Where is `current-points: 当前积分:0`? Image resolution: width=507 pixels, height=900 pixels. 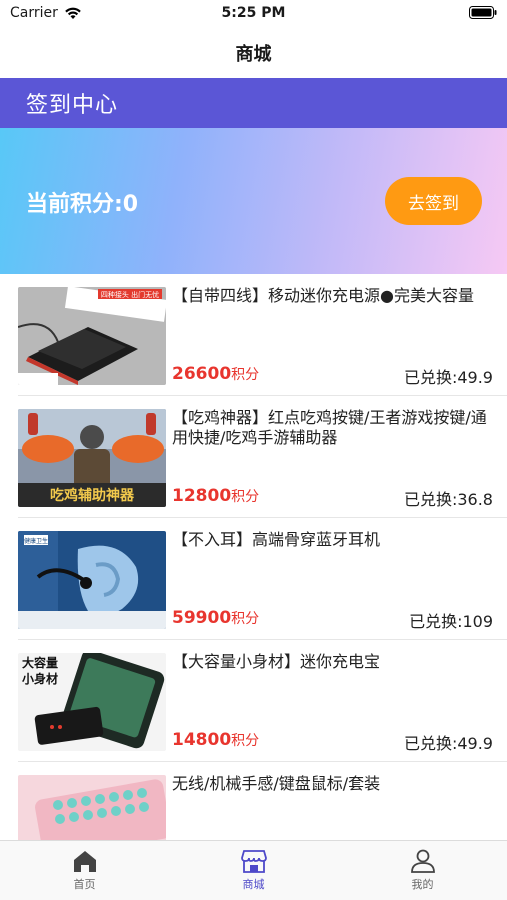 current-points: 当前积分:0 is located at coordinates (82, 204).